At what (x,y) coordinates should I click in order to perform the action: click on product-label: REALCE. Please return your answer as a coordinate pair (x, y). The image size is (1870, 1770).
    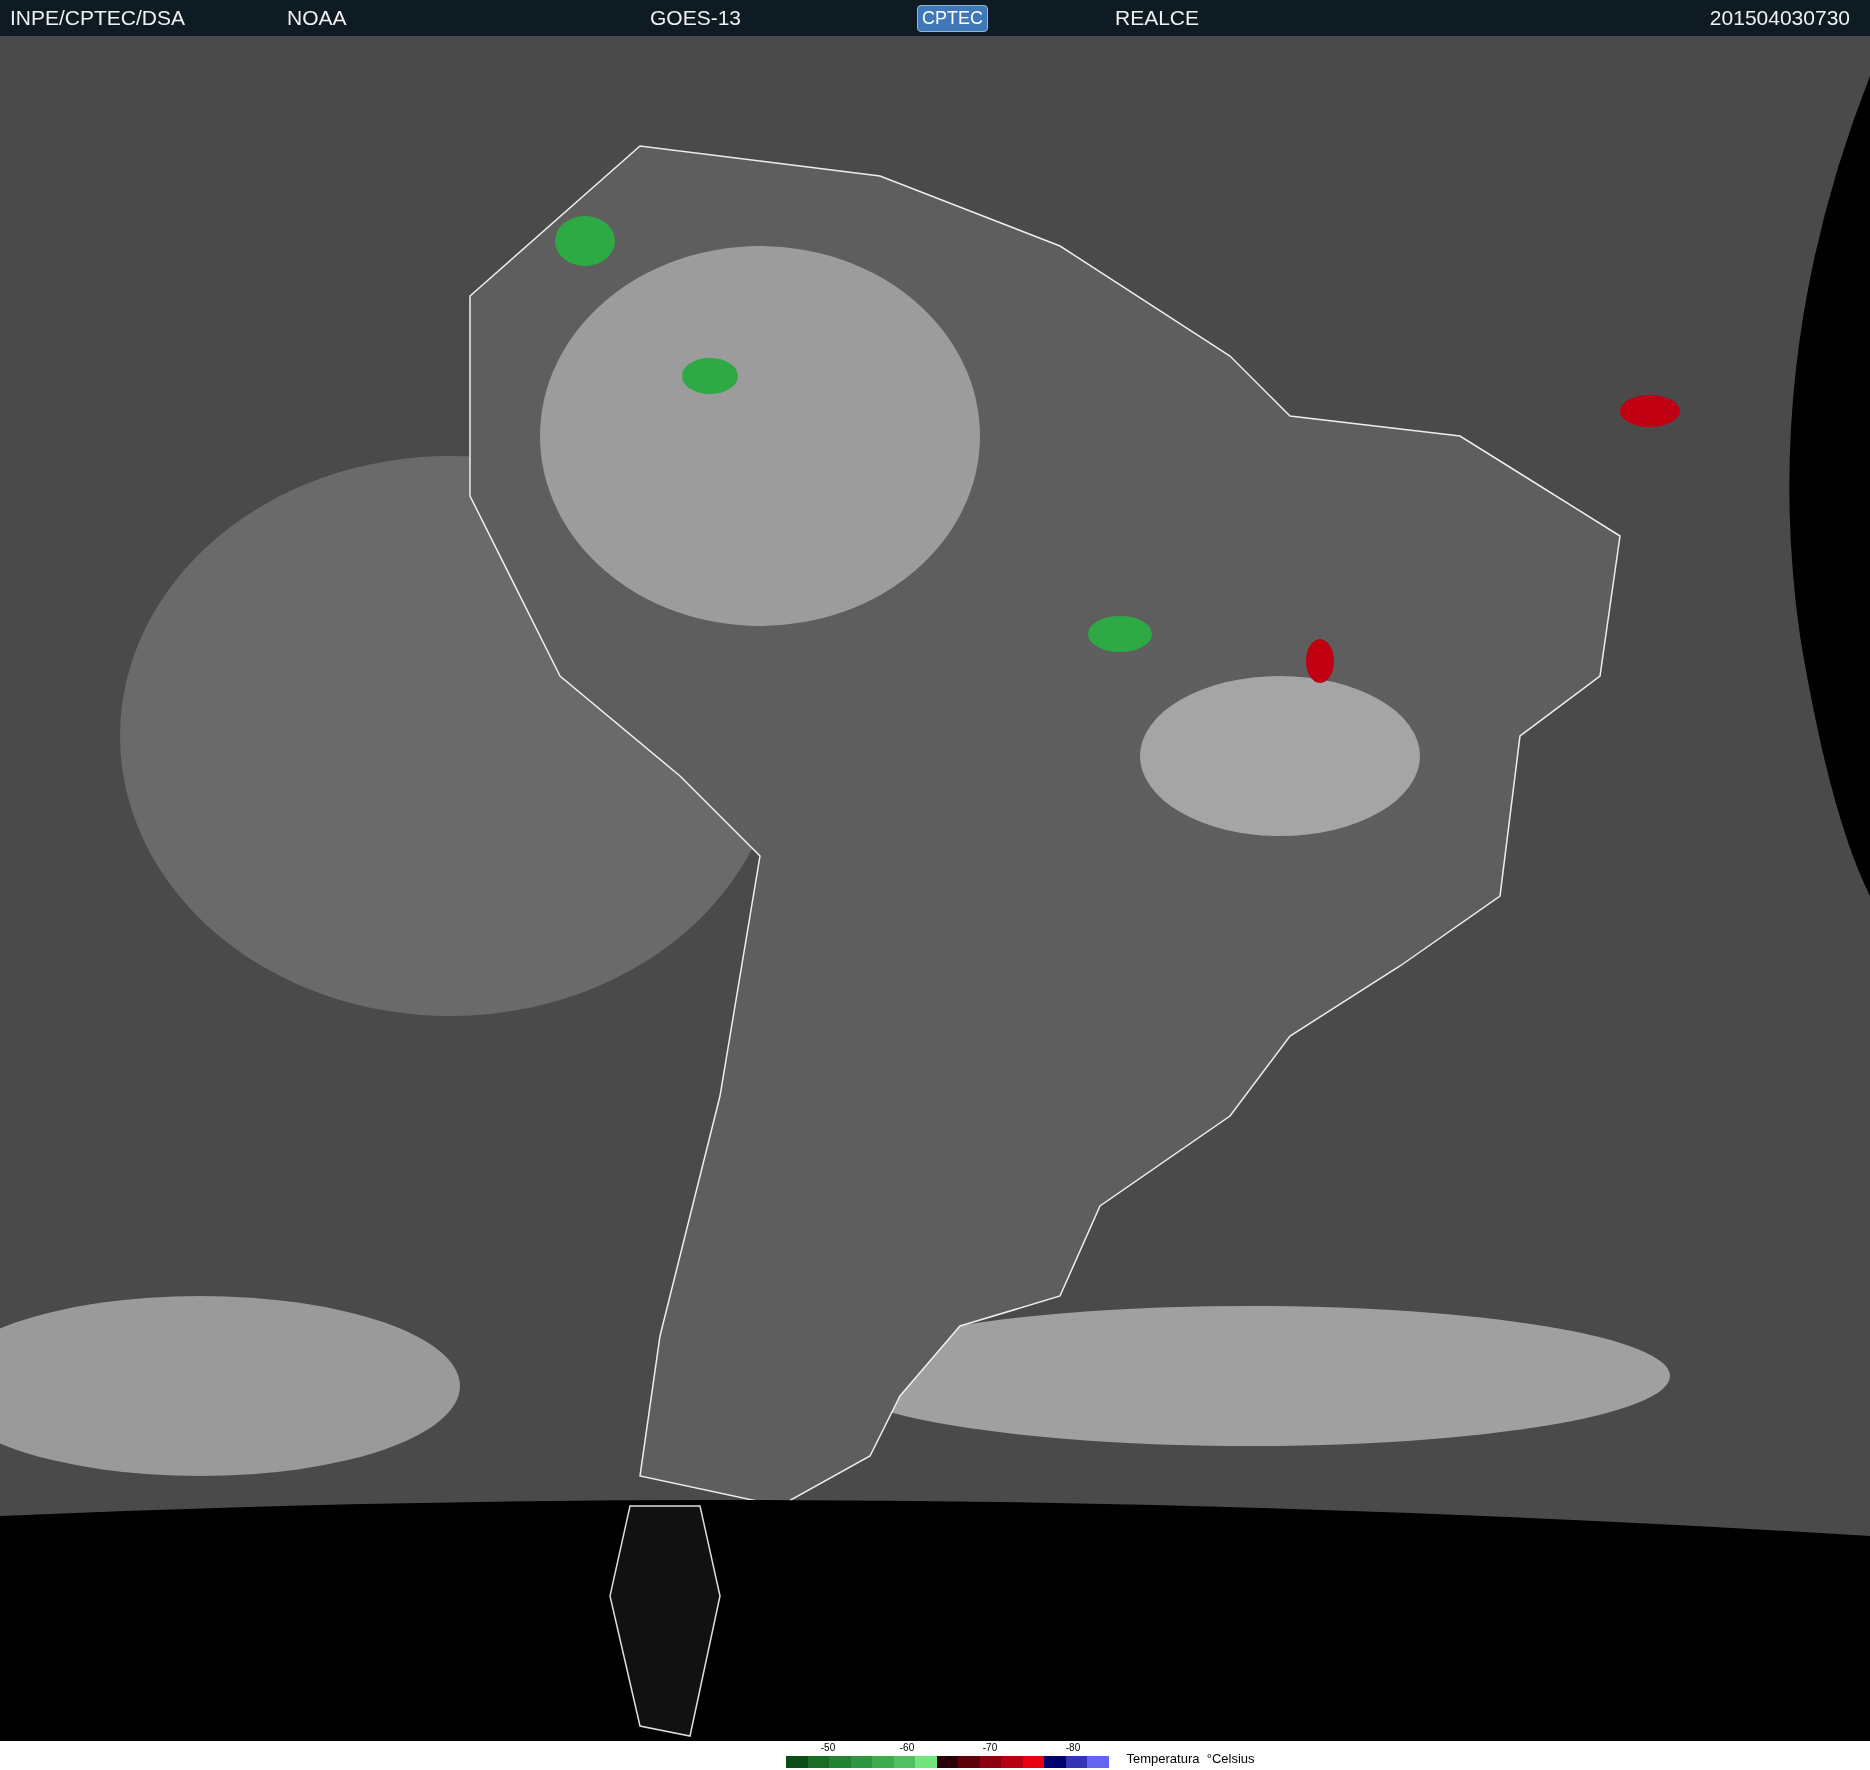
    Looking at the image, I should click on (1158, 18).